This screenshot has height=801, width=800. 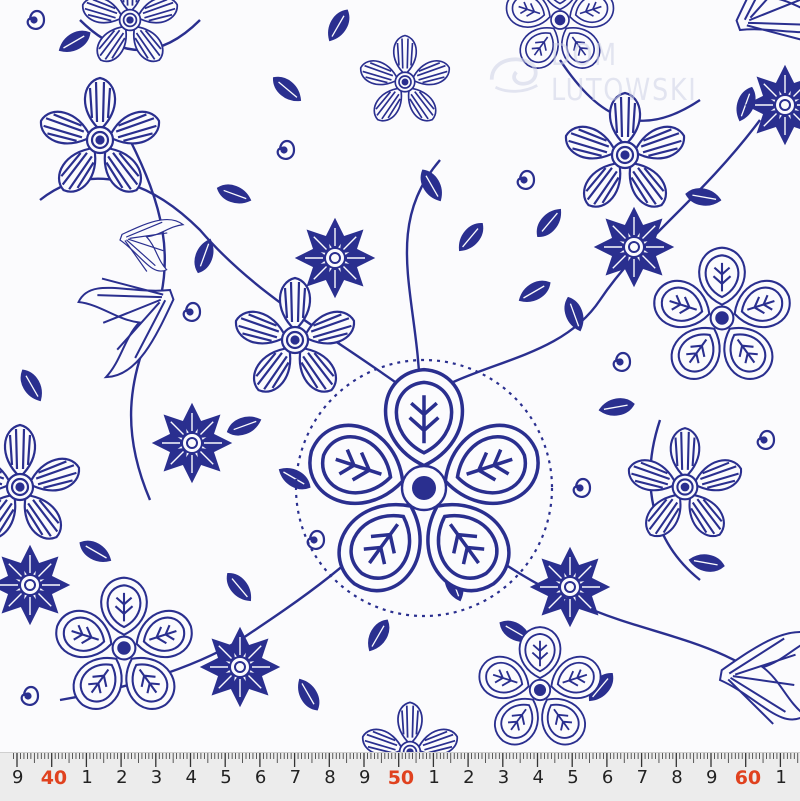 I want to click on ruler-label: 60, so click(x=748, y=778).